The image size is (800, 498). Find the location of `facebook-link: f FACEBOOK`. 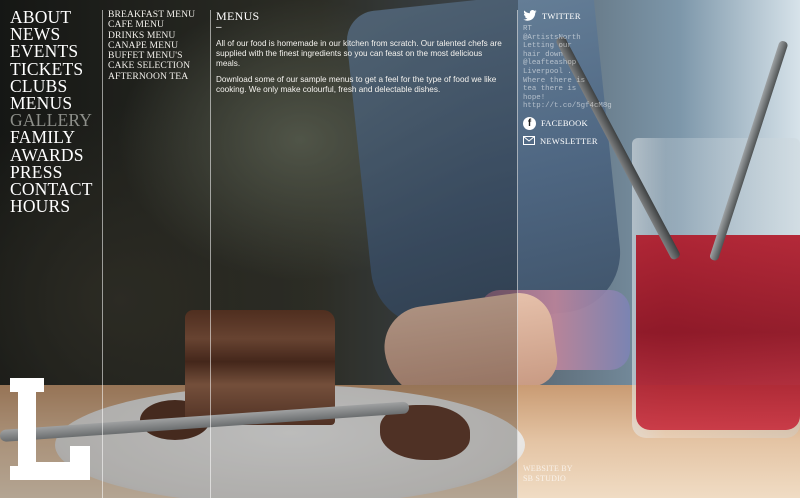

facebook-link: f FACEBOOK is located at coordinates (568, 123).